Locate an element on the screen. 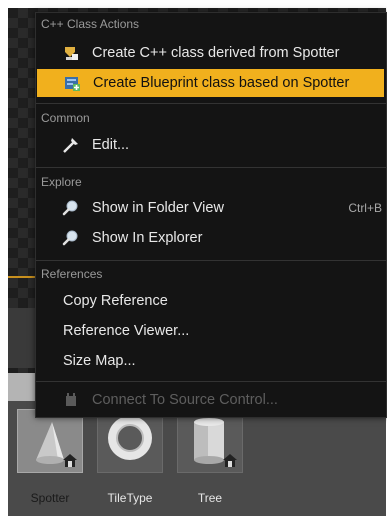  blueprint-class-icon is located at coordinates (72, 84).